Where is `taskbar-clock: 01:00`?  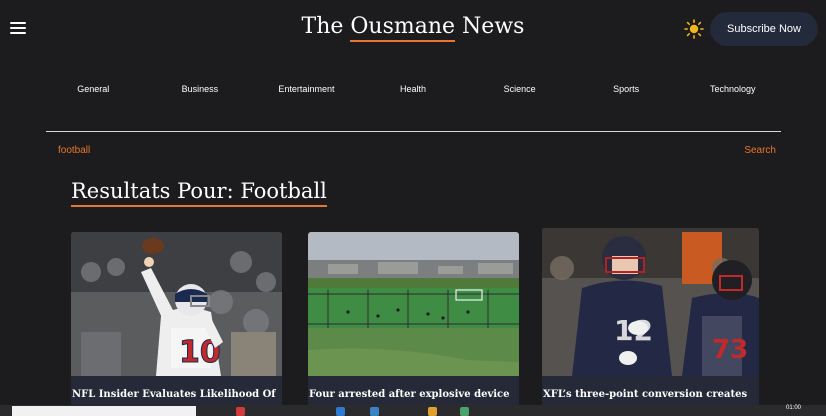
taskbar-clock: 01:00 is located at coordinates (794, 408).